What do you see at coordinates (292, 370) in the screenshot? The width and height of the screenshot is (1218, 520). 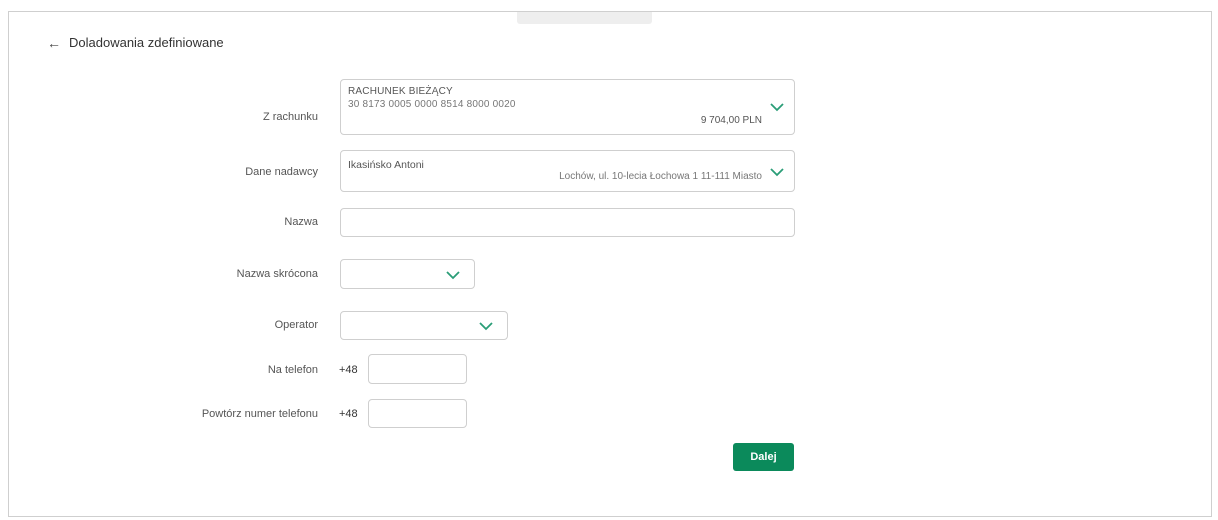 I see `phone-label: Na telefon` at bounding box center [292, 370].